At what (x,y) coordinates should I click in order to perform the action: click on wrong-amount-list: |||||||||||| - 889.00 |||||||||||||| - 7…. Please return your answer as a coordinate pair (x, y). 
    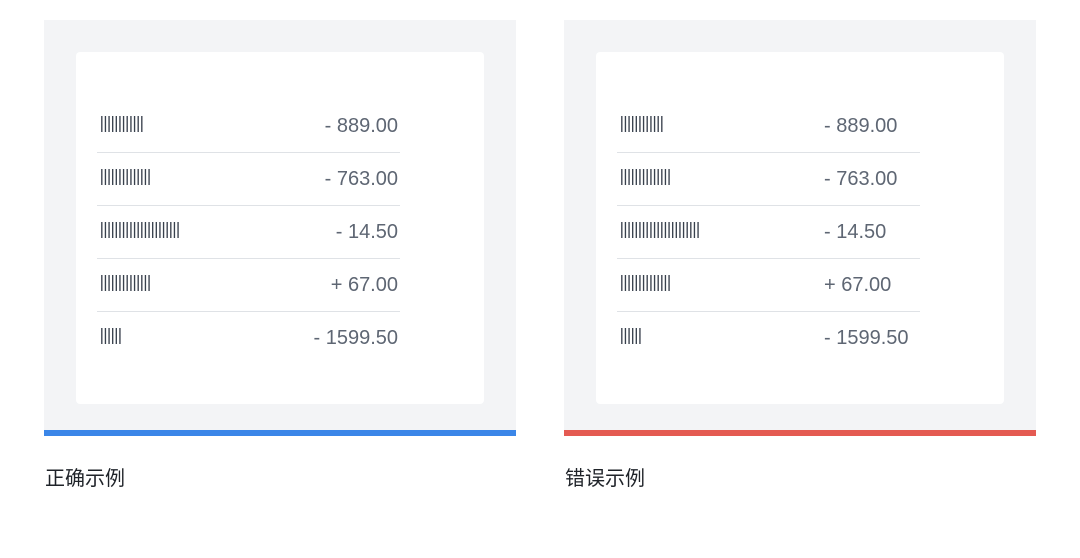
    Looking at the image, I should click on (768, 232).